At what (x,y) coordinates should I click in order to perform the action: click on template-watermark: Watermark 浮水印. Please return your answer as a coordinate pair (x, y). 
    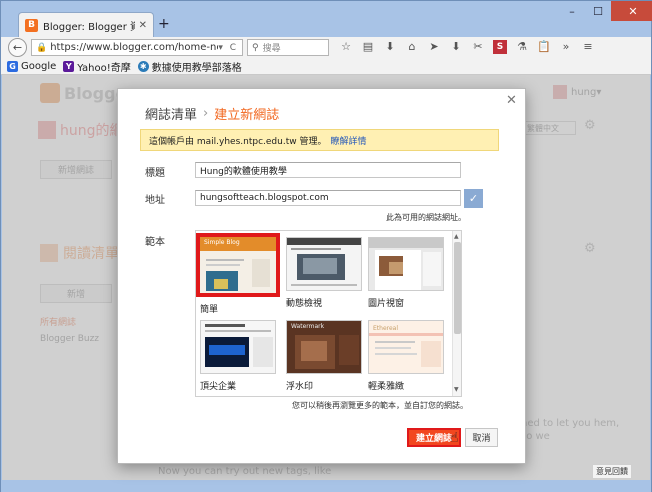
    Looking at the image, I should click on (324, 356).